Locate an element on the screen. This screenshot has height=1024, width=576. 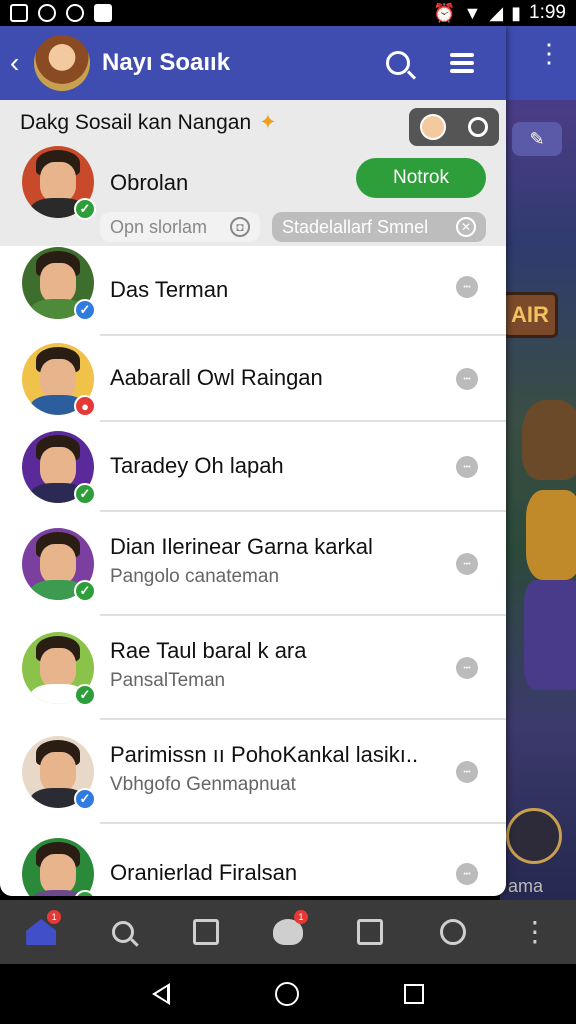
signal-icon: ◢ is located at coordinates (496, 12).